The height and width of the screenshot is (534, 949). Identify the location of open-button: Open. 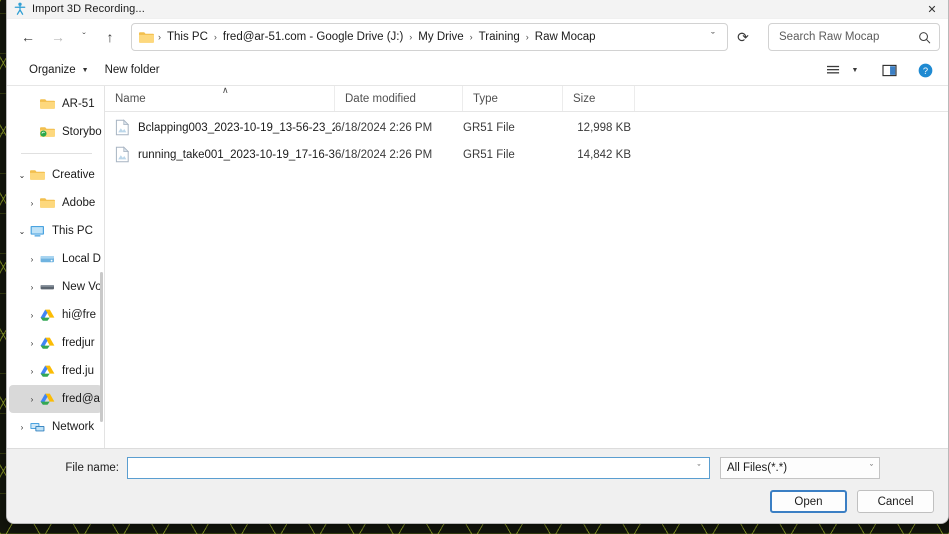
(808, 501).